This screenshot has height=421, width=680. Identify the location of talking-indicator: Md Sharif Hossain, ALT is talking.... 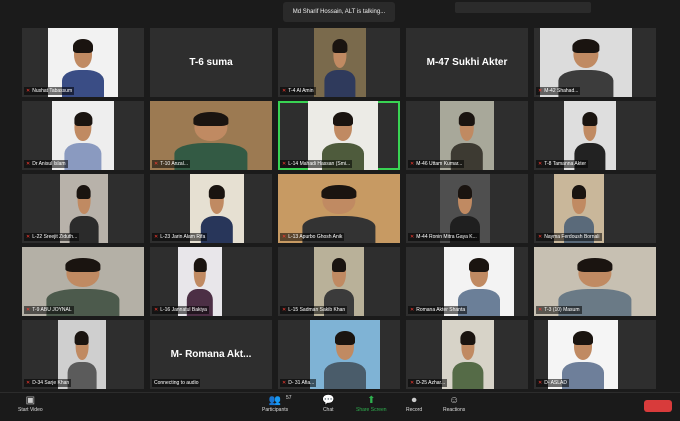
(339, 12).